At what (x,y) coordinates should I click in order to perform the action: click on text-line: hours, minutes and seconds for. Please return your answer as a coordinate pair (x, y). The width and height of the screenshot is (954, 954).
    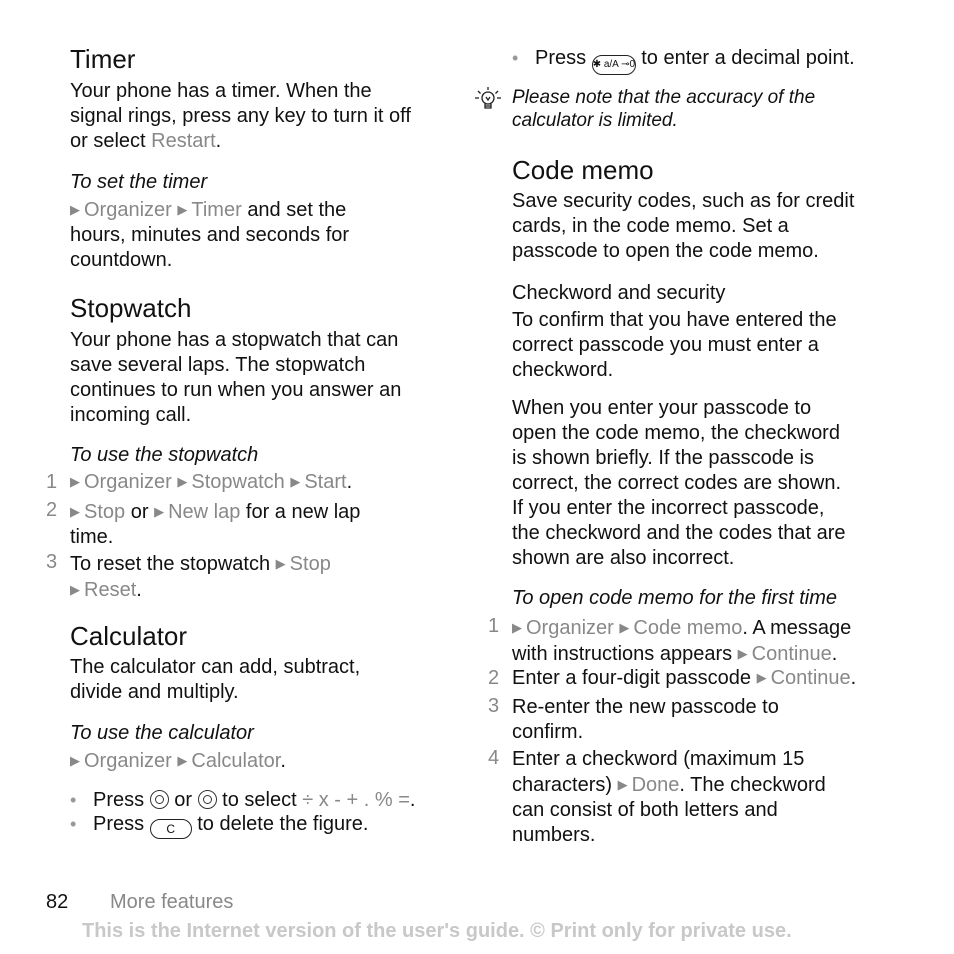
    Looking at the image, I should click on (210, 235).